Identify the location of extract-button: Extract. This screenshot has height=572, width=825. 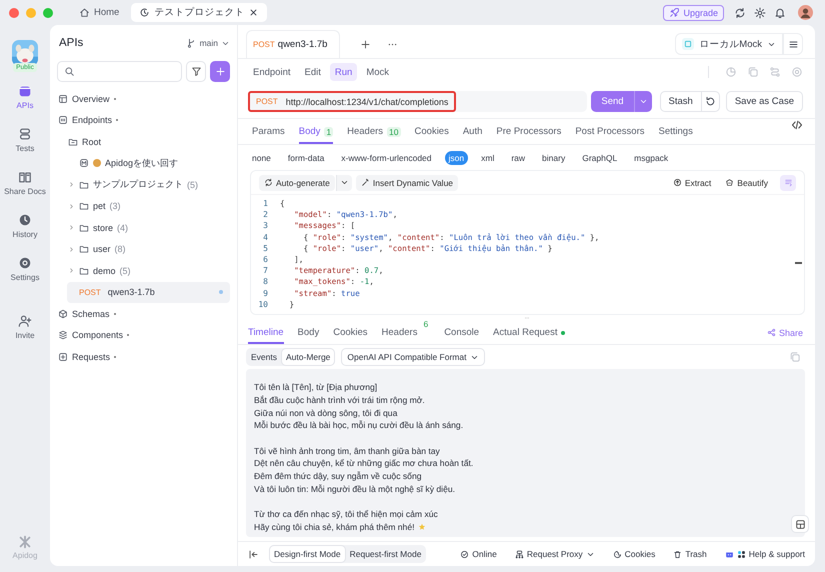
(692, 183).